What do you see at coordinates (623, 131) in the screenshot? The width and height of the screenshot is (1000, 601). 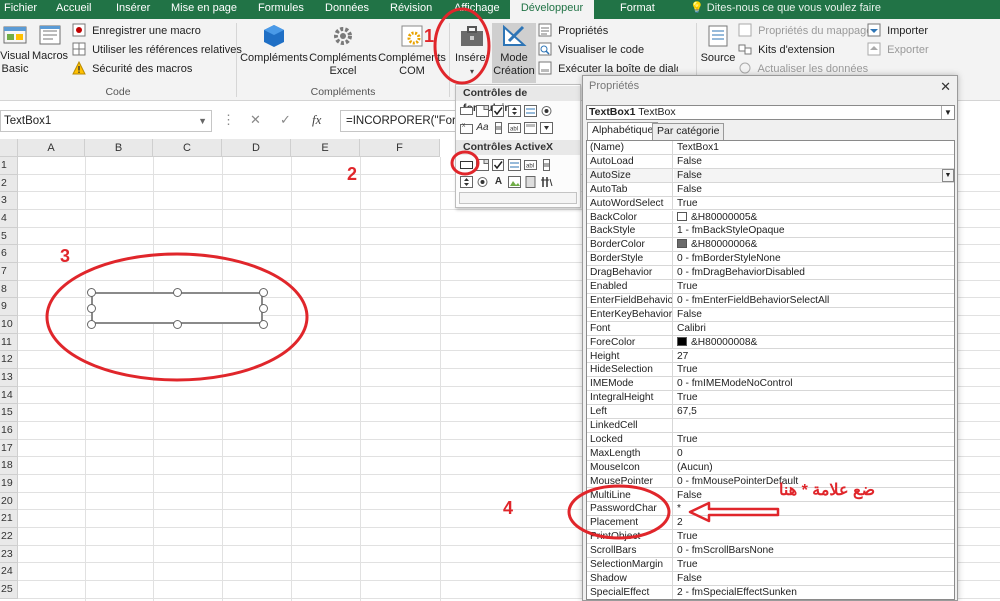 I see `tab-alphabetique: Alphabétique` at bounding box center [623, 131].